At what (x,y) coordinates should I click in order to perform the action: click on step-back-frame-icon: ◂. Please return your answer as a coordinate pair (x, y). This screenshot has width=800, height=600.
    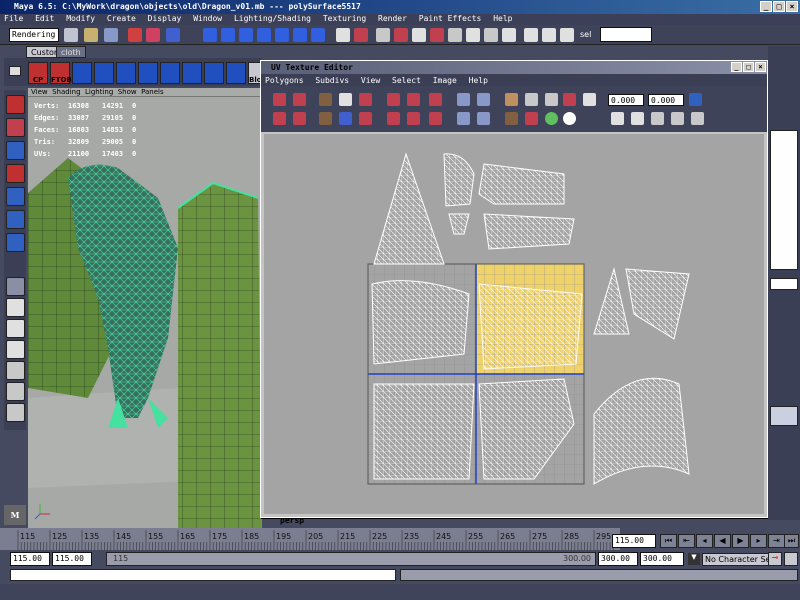
    Looking at the image, I should click on (704, 541).